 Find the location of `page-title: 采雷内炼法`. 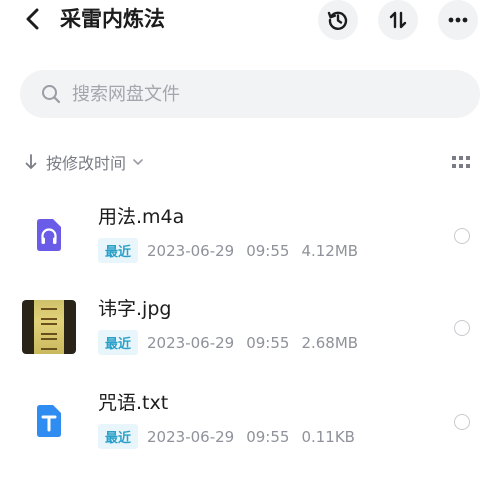

page-title: 采雷内炼法 is located at coordinates (112, 19).